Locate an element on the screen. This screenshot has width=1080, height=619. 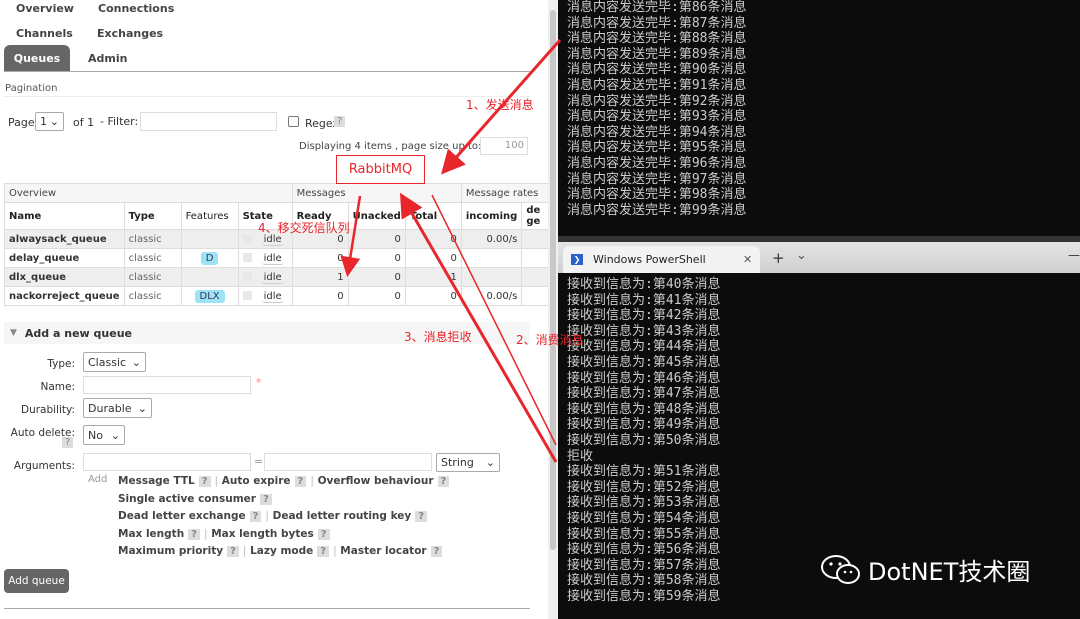
annotation-step3: 3、消息拒收 is located at coordinates (438, 337).